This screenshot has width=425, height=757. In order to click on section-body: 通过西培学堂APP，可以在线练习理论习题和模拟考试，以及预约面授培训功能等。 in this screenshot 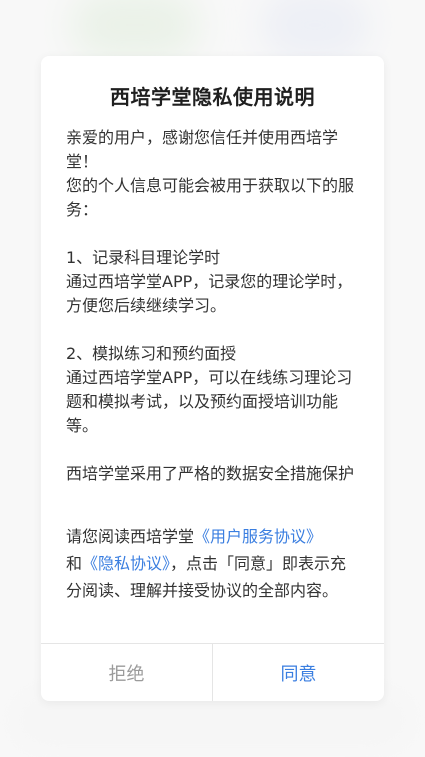, I will do `click(209, 401)`.